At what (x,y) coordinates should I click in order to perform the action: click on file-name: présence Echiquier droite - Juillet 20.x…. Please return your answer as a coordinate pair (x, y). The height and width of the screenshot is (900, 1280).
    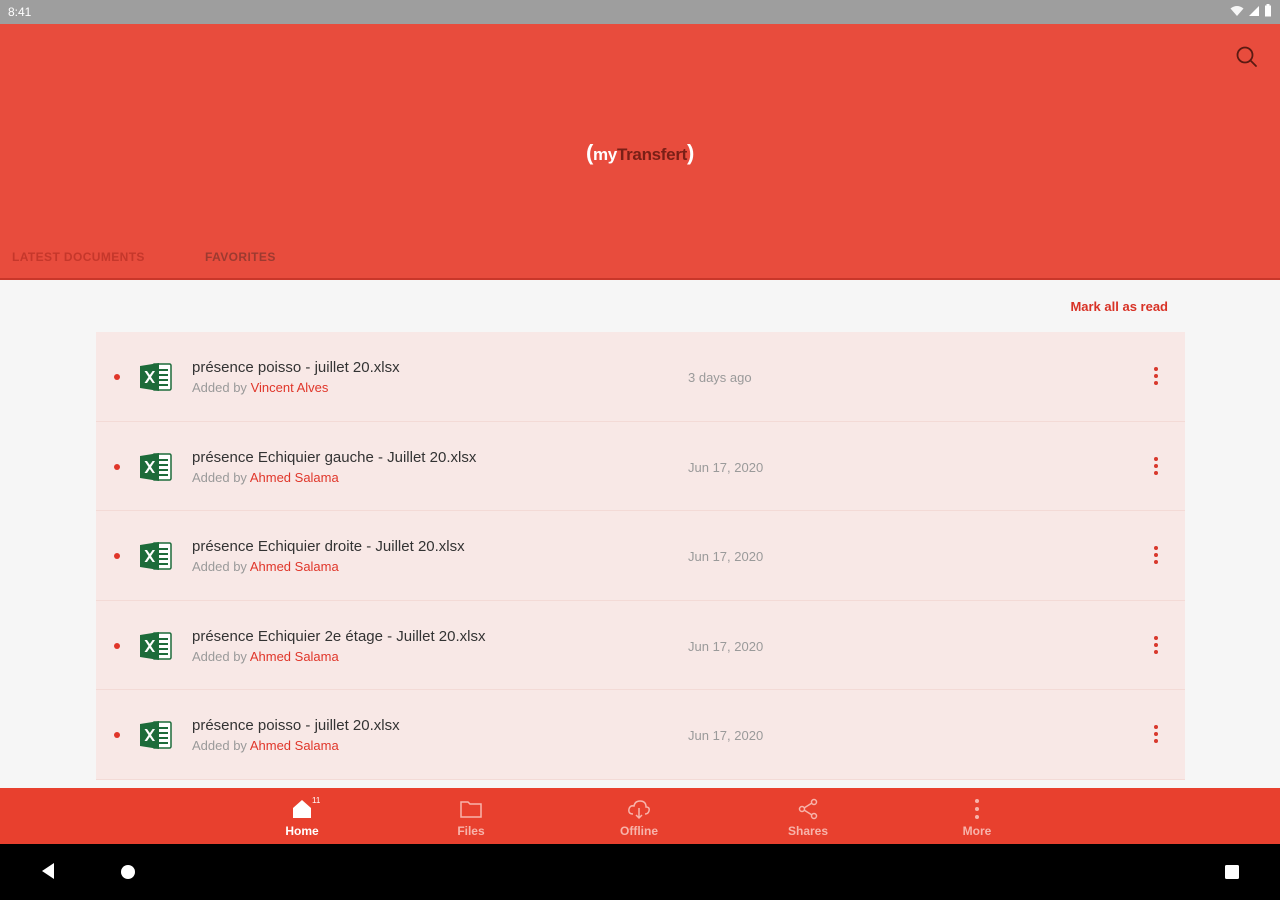
    Looking at the image, I should click on (328, 546).